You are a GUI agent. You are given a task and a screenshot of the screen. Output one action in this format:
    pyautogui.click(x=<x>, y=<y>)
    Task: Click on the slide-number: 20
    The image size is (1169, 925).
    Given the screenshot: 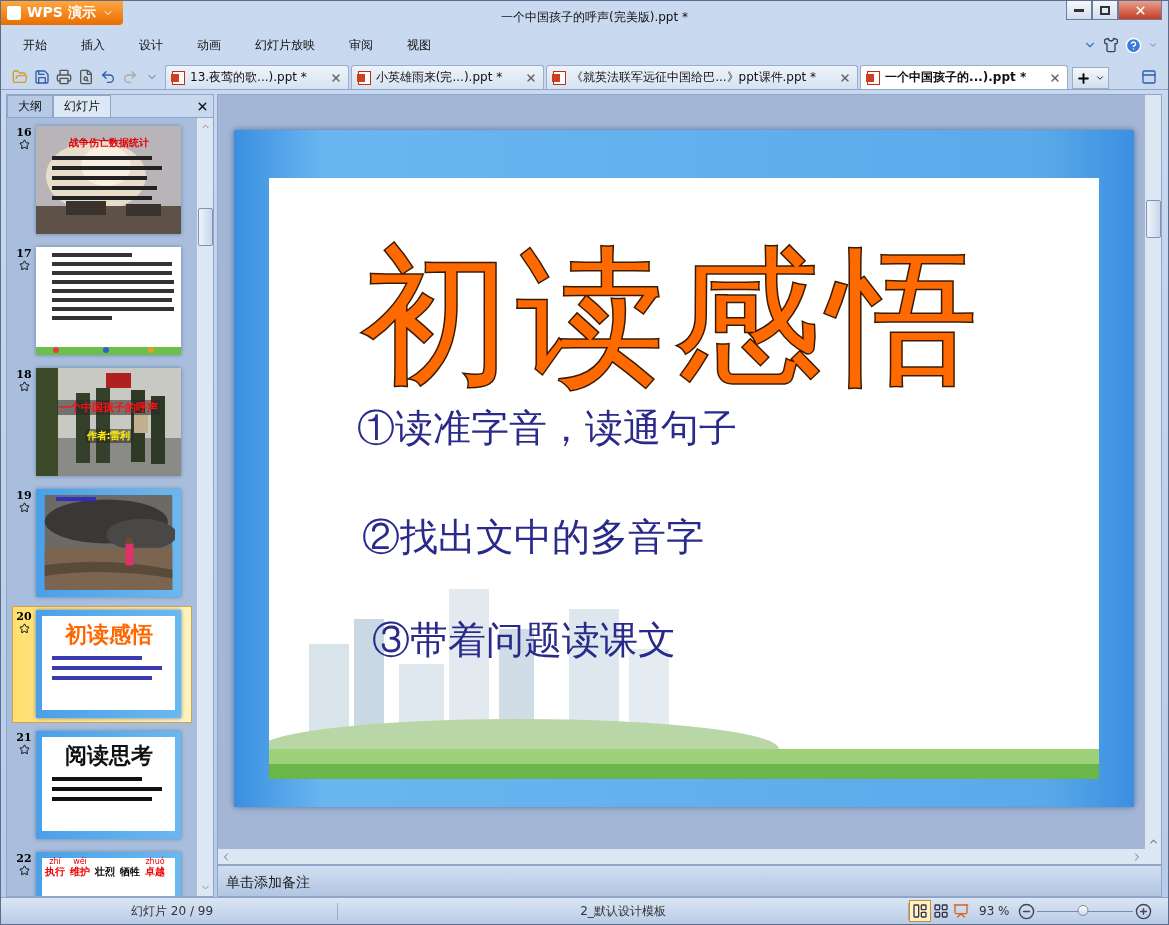 What is the action you would take?
    pyautogui.click(x=24, y=616)
    